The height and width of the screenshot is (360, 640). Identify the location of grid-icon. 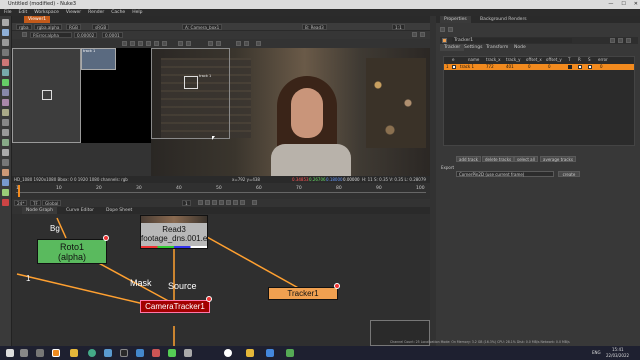
(218, 43).